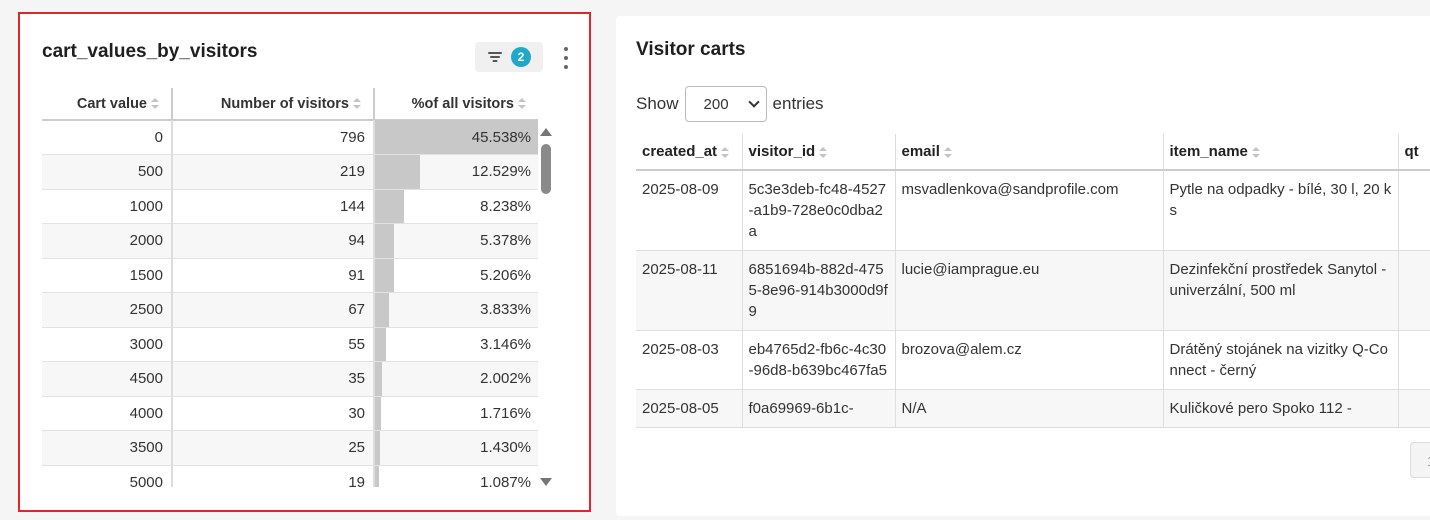  I want to click on visitor-id-cell: f0a69969-6b1c-, so click(819, 408).